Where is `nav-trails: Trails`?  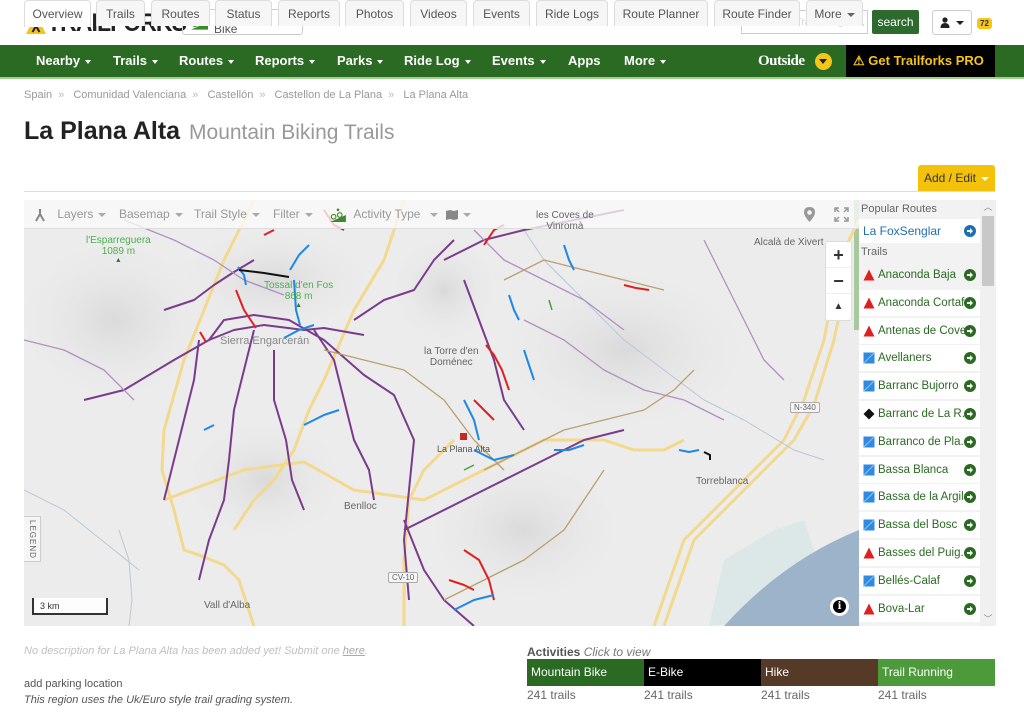
nav-trails: Trails is located at coordinates (135, 61).